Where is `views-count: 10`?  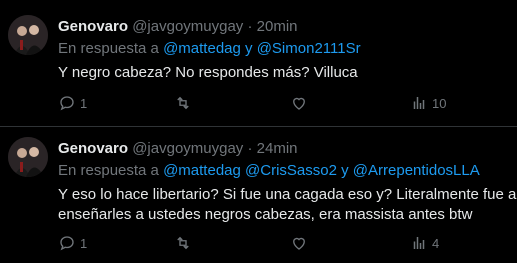 views-count: 10 is located at coordinates (439, 103).